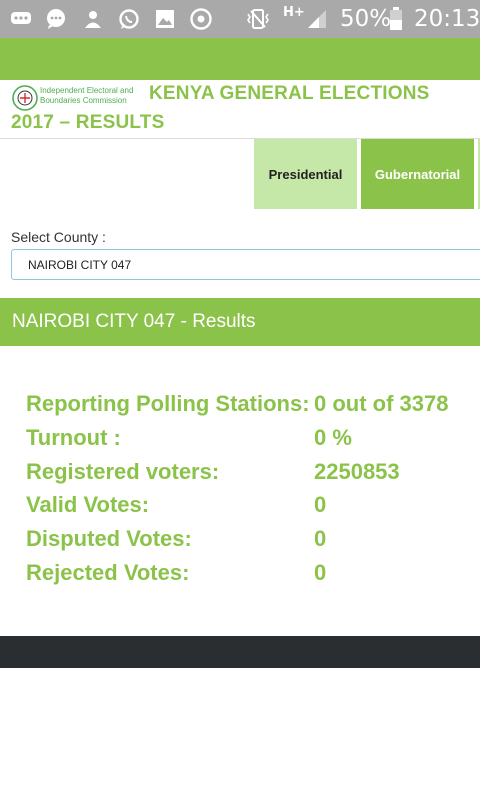  I want to click on stat-value-valid-votes: 0, so click(320, 504).